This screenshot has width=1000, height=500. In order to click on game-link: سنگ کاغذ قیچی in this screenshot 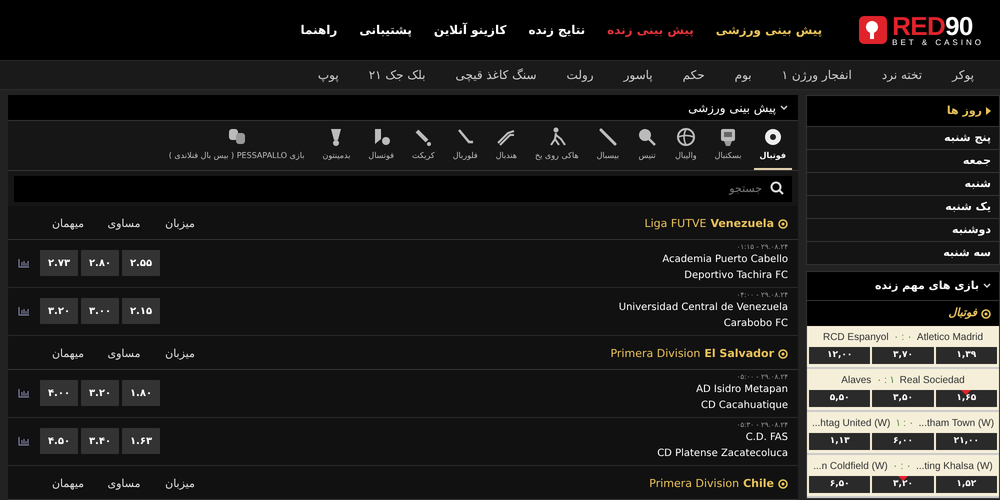, I will do `click(496, 75)`.